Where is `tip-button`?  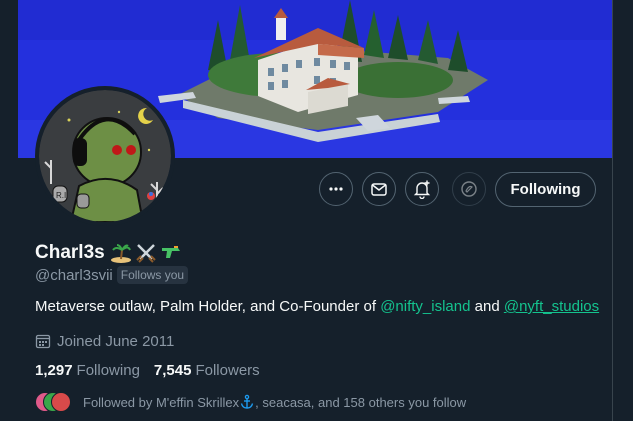 tip-button is located at coordinates (469, 189).